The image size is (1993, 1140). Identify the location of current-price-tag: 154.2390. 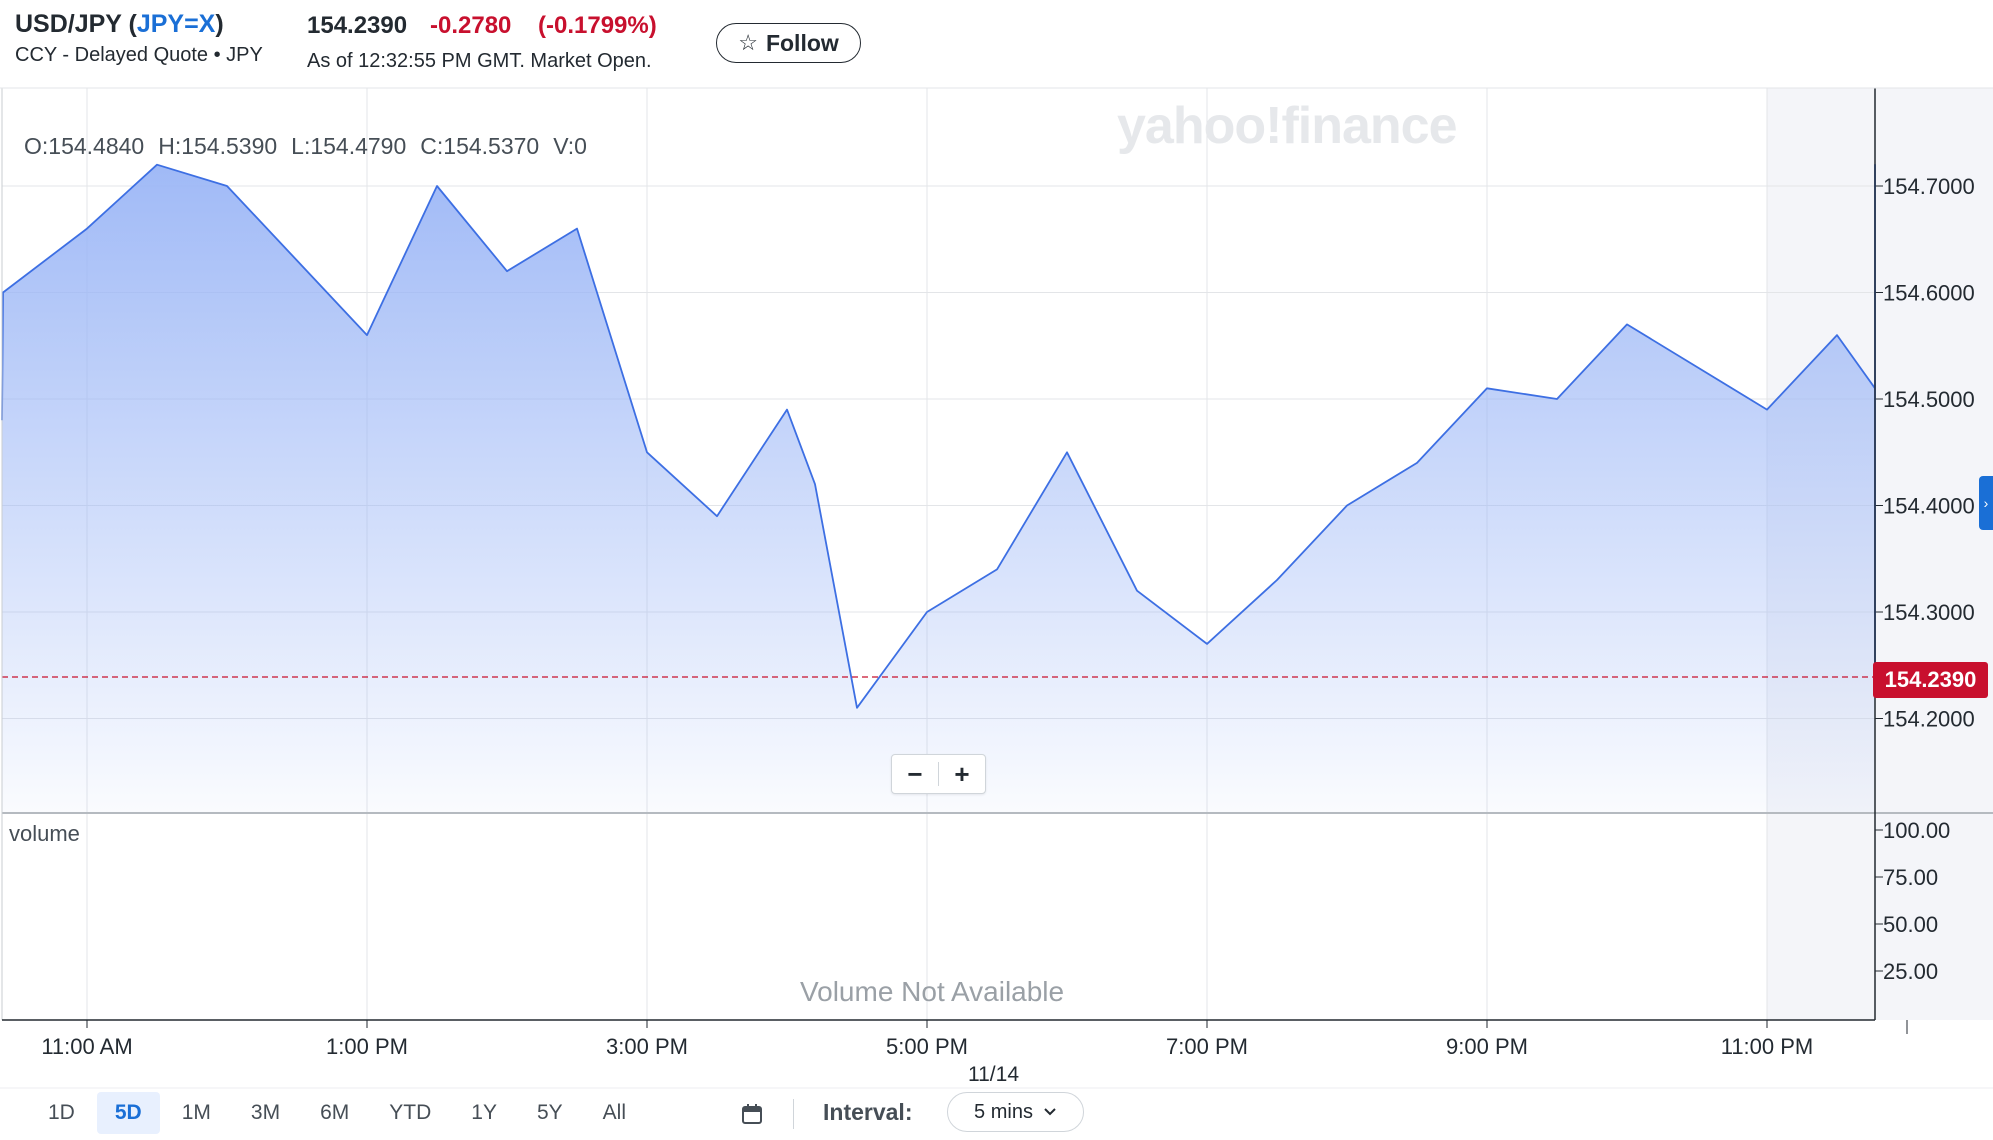
(1930, 680).